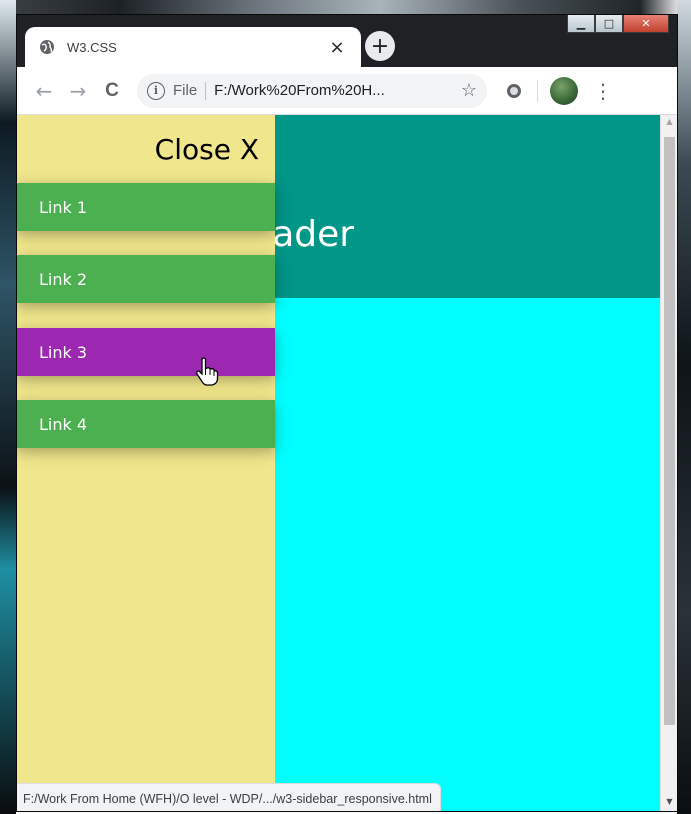 The width and height of the screenshot is (691, 814). I want to click on hand-cursor-icon, so click(207, 371).